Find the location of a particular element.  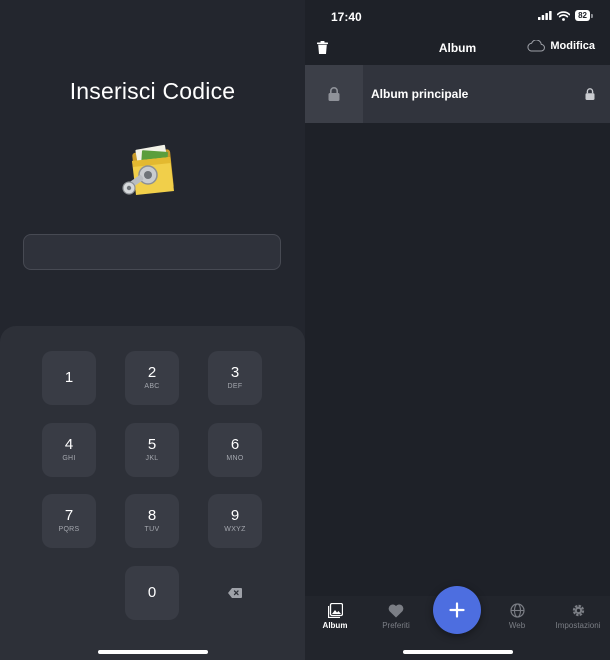

globe-icon is located at coordinates (517, 610).